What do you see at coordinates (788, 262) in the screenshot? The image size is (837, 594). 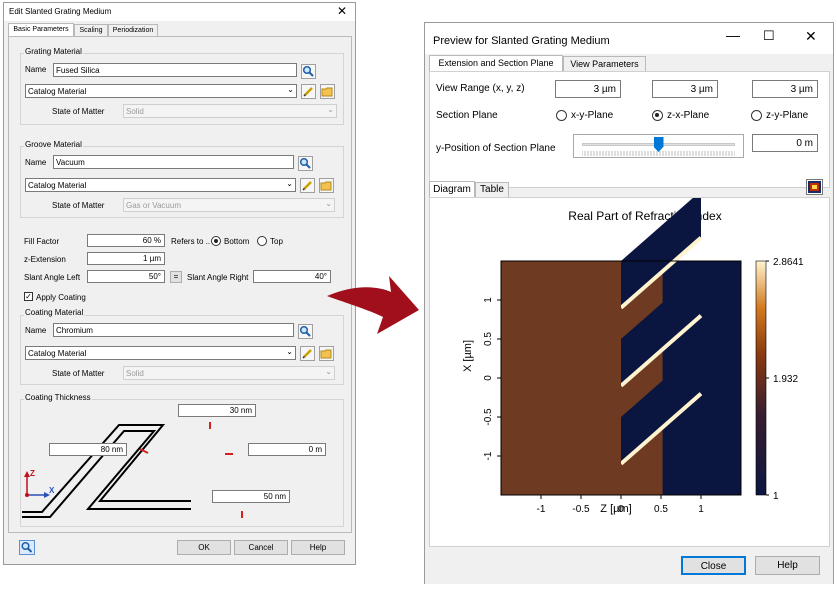 I see `colorbar-tick-label: 2.8641` at bounding box center [788, 262].